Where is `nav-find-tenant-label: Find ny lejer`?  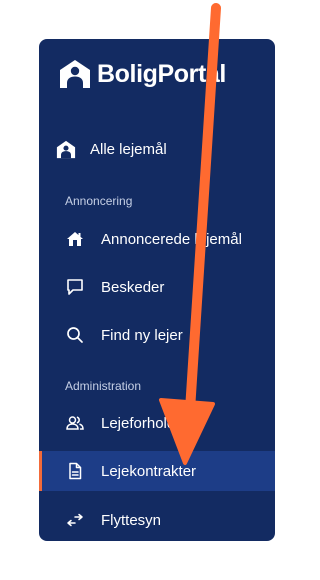 nav-find-tenant-label: Find ny lejer is located at coordinates (142, 335).